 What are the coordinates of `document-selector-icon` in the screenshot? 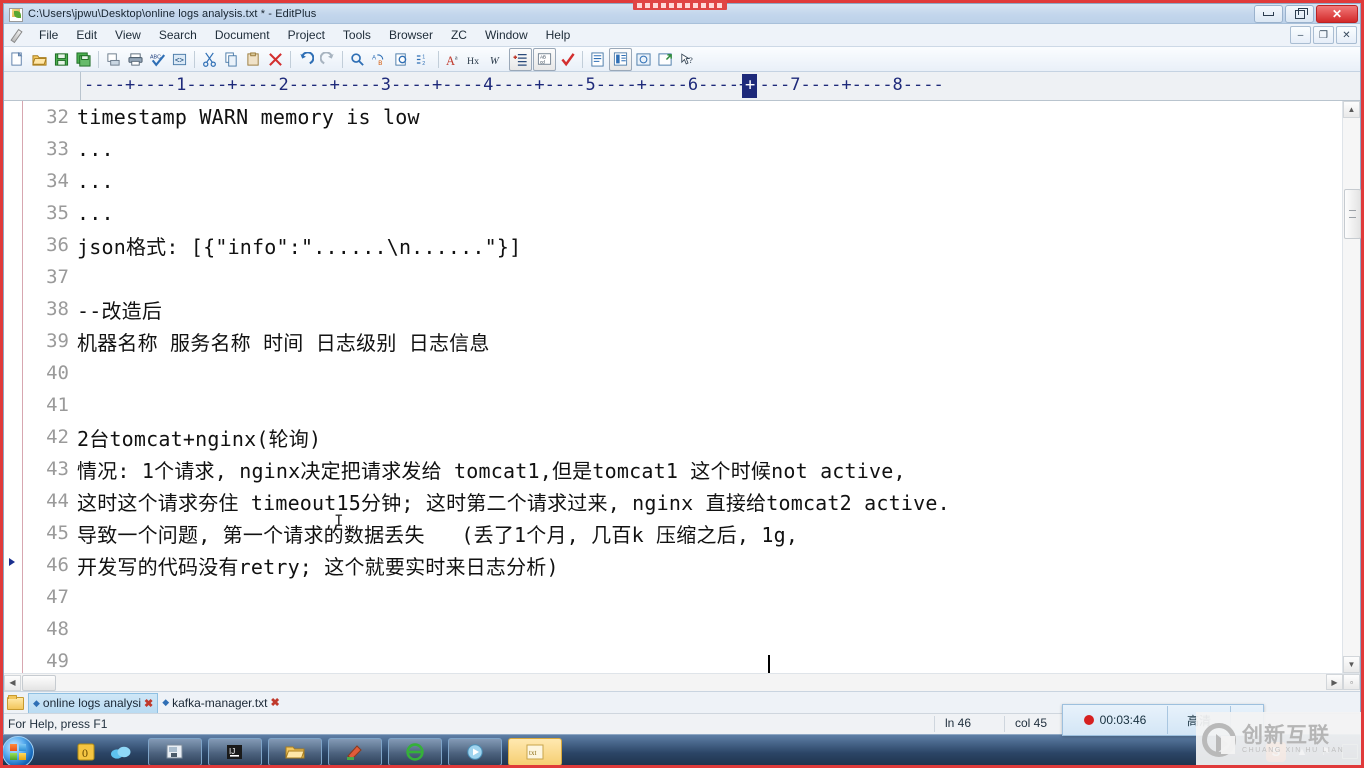 It's located at (597, 59).